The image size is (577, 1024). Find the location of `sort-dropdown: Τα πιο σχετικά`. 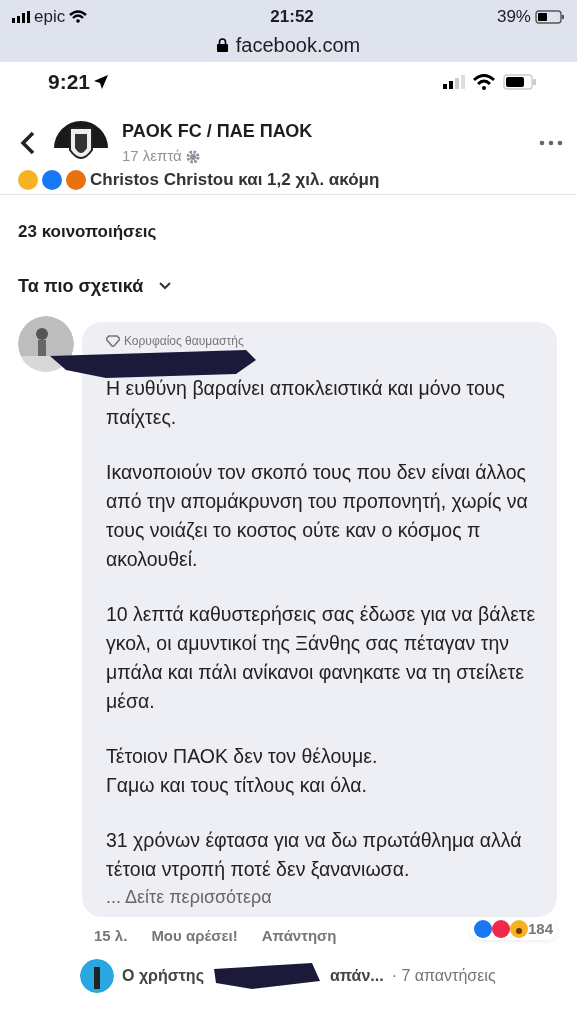

sort-dropdown: Τα πιο σχετικά is located at coordinates (81, 286).